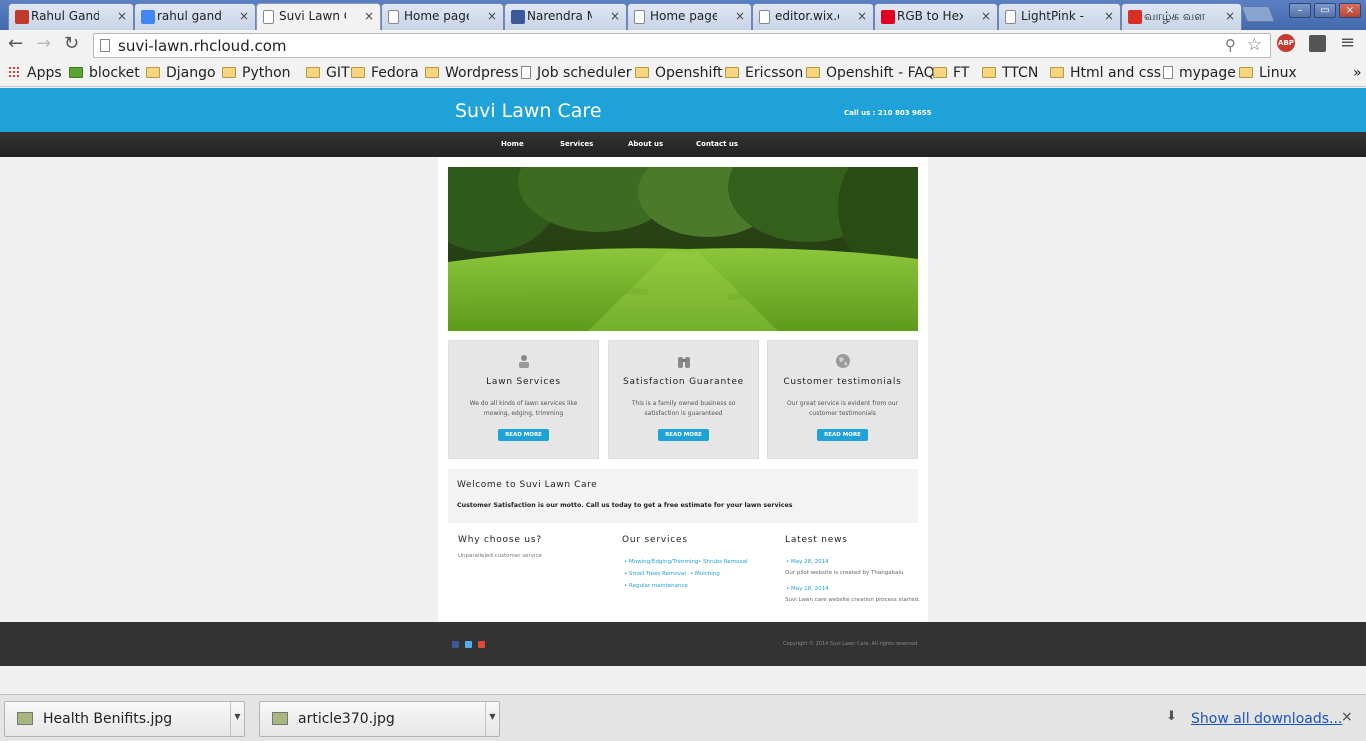 The width and height of the screenshot is (1366, 741). Describe the element at coordinates (1105, 73) in the screenshot. I see `bookmark-html-and-css: Html and css` at that location.